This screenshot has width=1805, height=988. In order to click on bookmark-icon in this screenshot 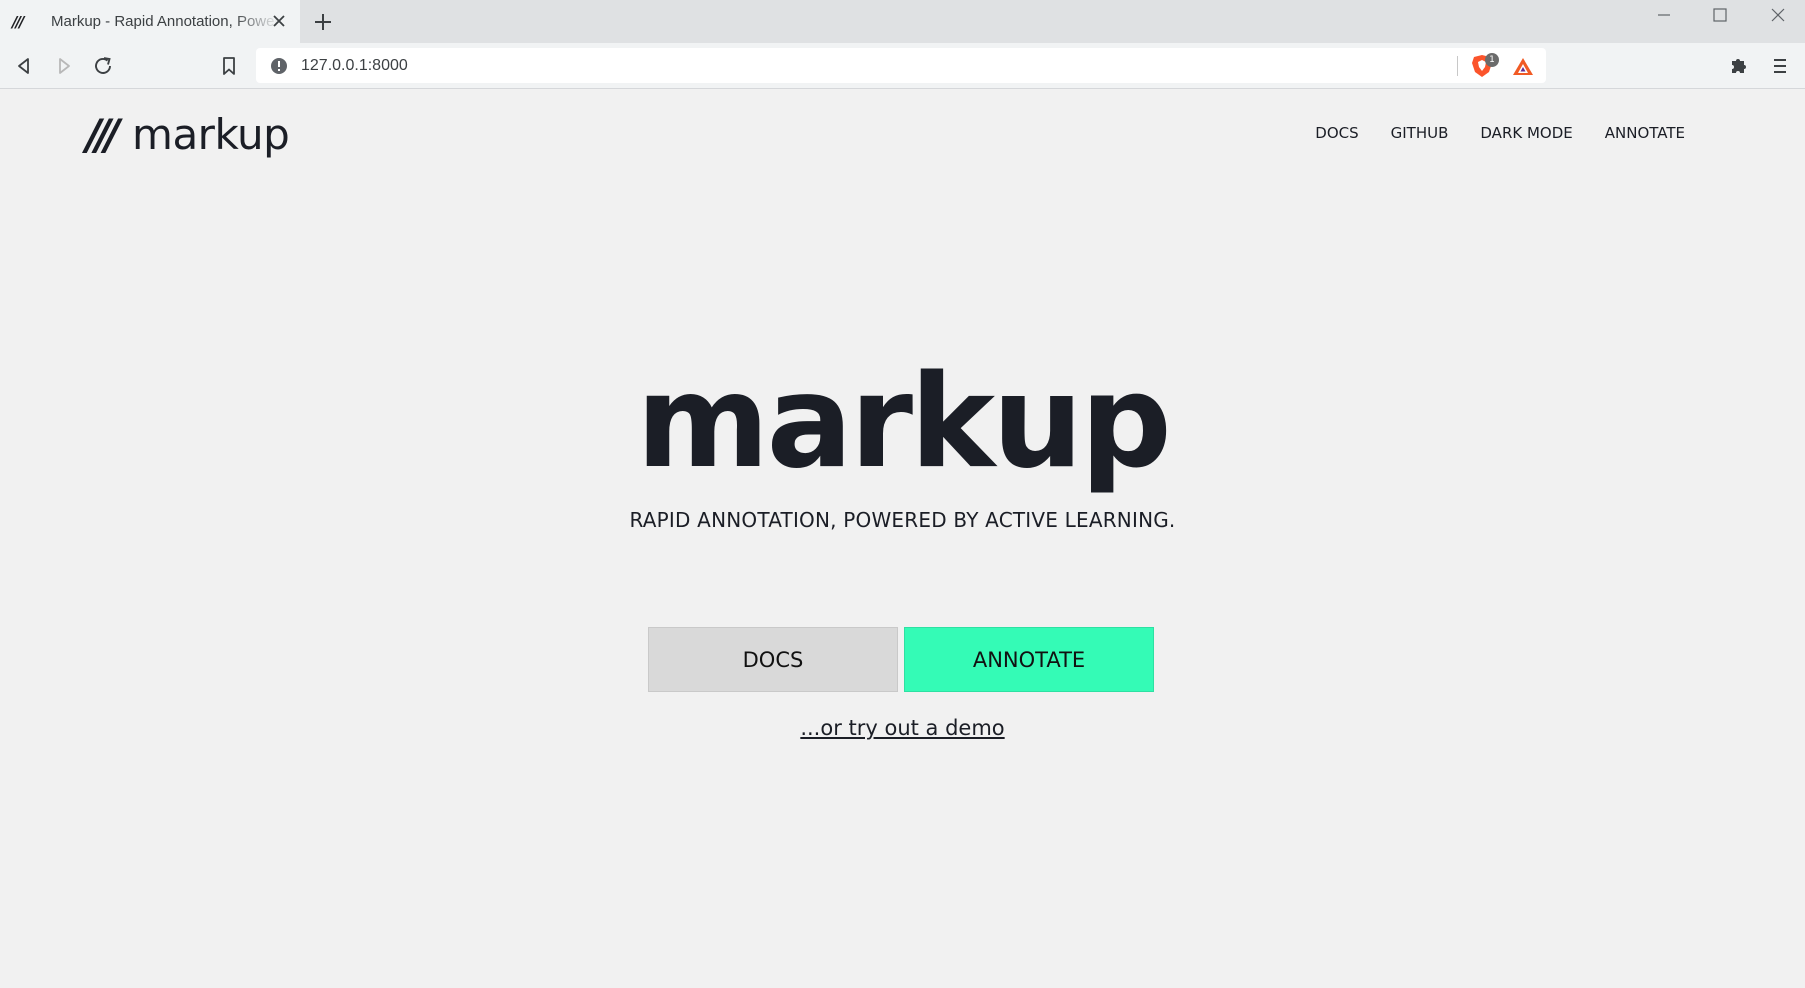, I will do `click(229, 66)`.